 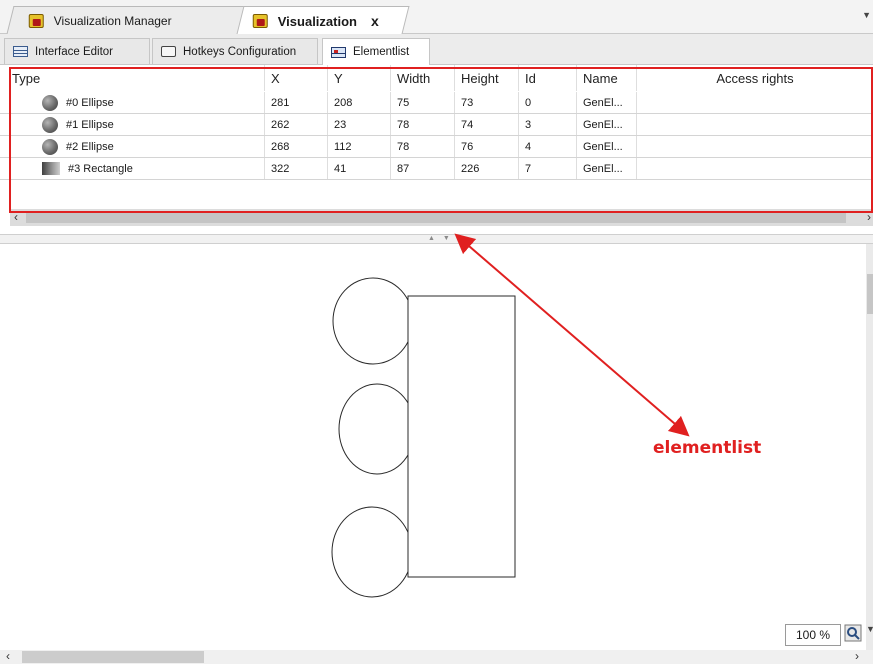 I want to click on element-type: #3 Rectangle, so click(x=100, y=168).